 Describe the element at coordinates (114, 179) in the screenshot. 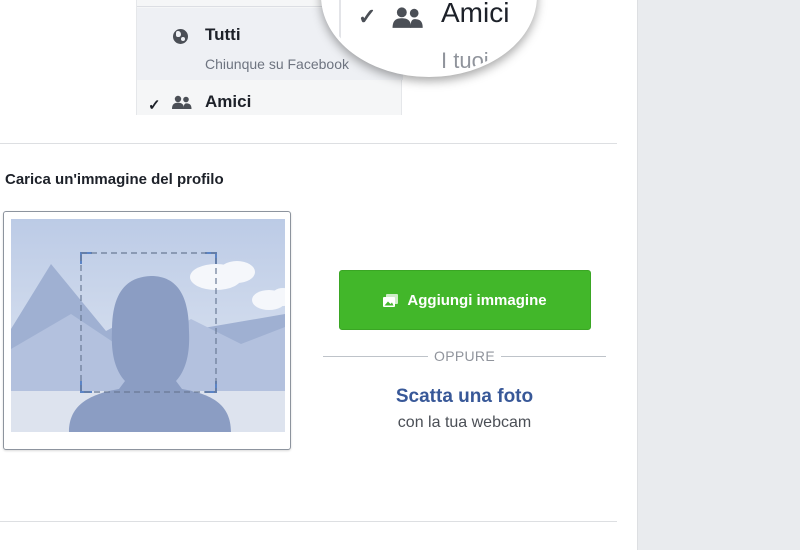

I see `section-title: Carica un'immagine del profilo` at that location.